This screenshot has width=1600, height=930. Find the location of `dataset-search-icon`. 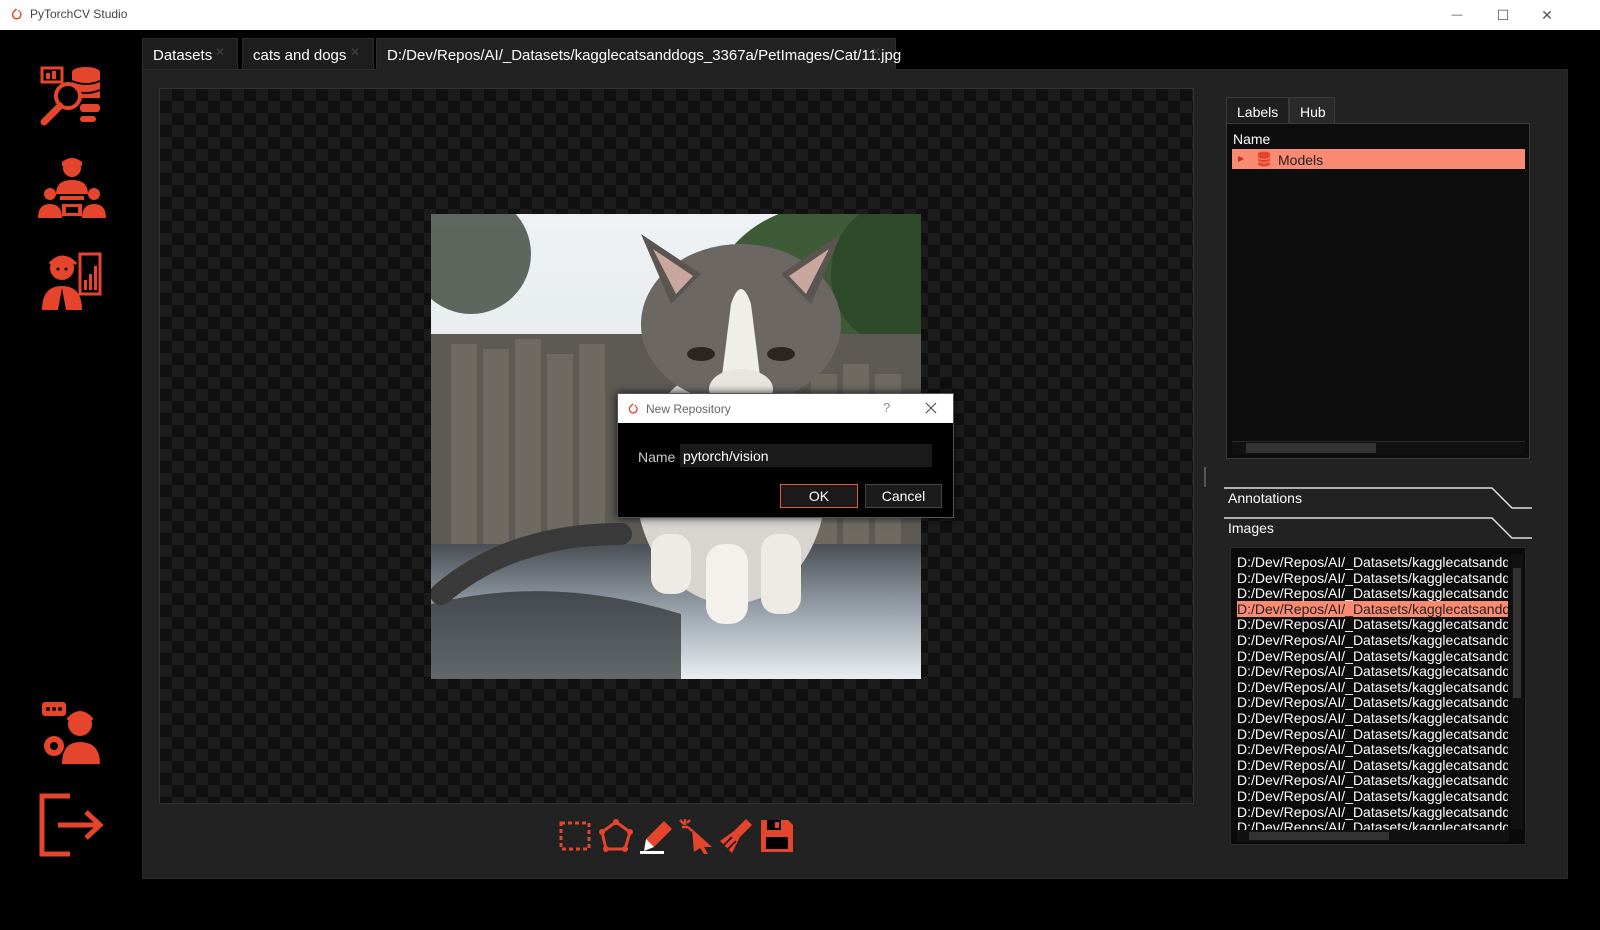

dataset-search-icon is located at coordinates (72, 98).